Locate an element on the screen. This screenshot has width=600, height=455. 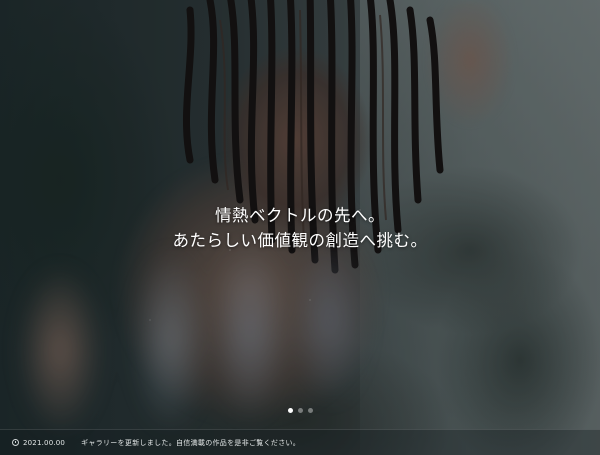
hero-headline-line1: 情熱ベクトルの先へ。 is located at coordinates (300, 215).